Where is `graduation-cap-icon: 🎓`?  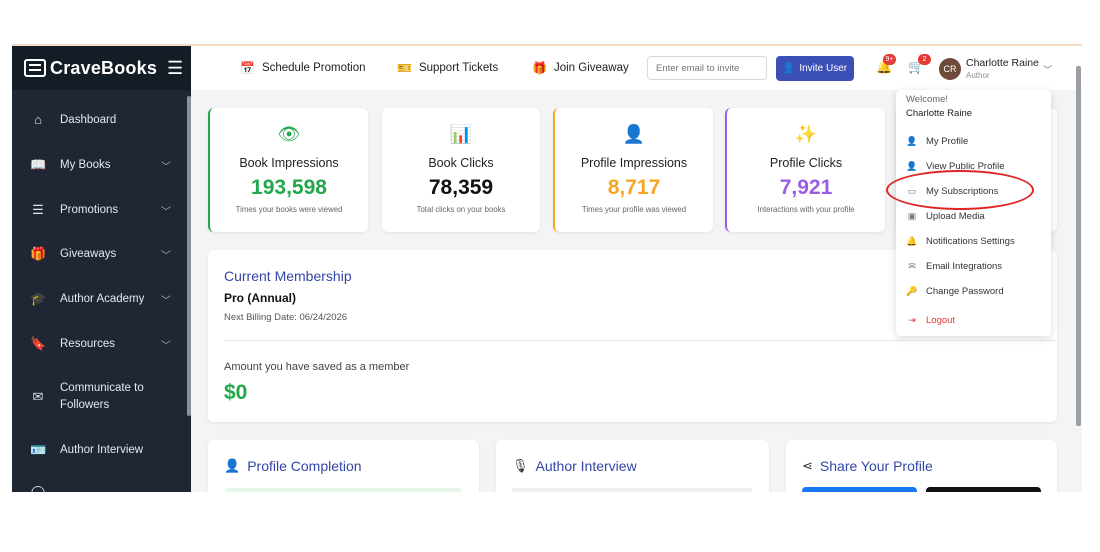 graduation-cap-icon: 🎓 is located at coordinates (38, 298).